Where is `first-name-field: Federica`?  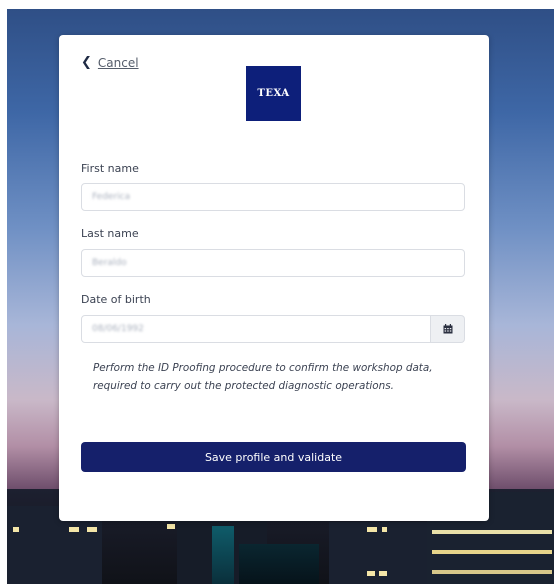
first-name-field: Federica is located at coordinates (273, 197).